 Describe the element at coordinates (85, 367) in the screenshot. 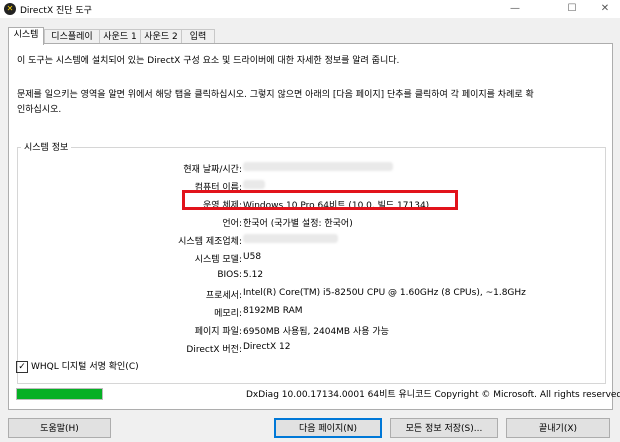

I see `whql-label: WHQL 디지털 서명 확인(C)` at that location.